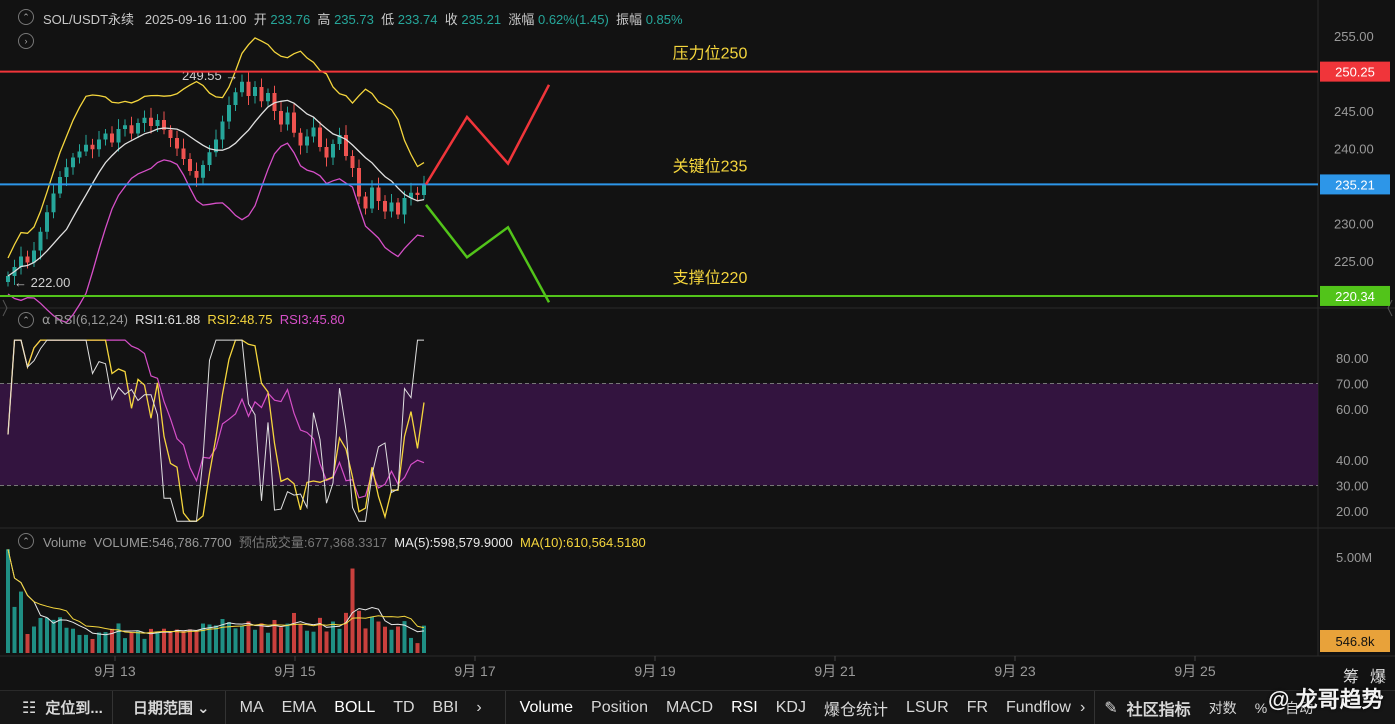  What do you see at coordinates (89, 19) in the screenshot?
I see `symbol-label: SOL/USDT永续` at bounding box center [89, 19].